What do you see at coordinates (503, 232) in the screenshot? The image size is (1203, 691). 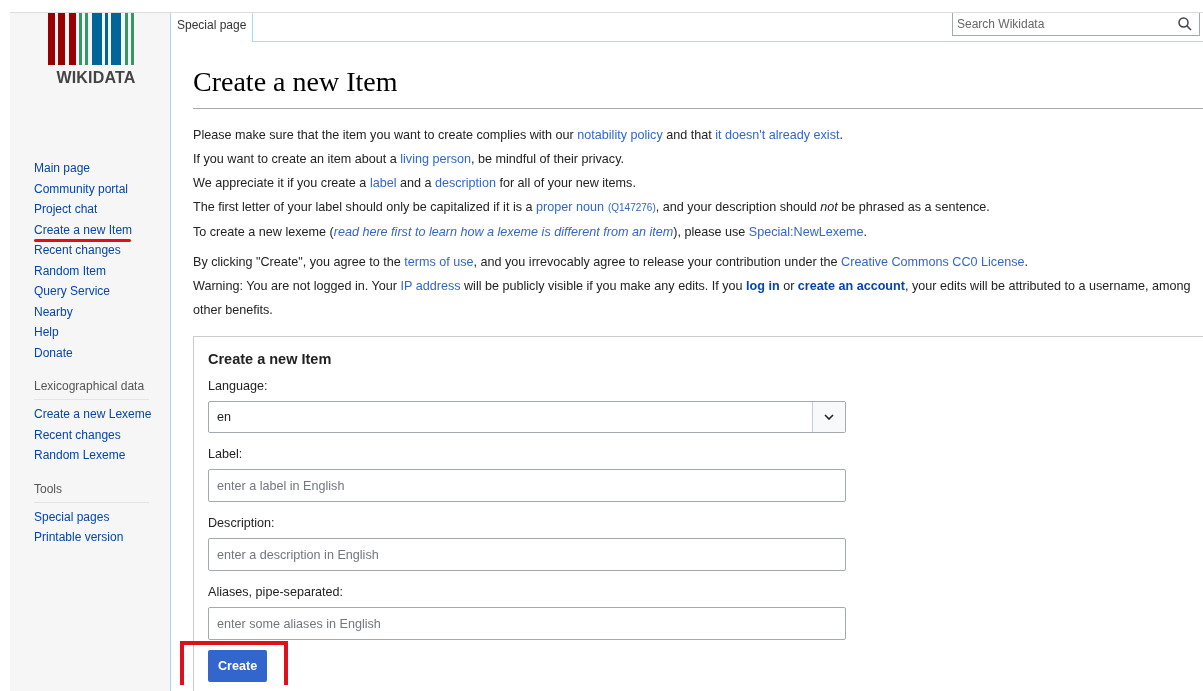 I see `link: read here first to learn how a lexeme is different from an item` at bounding box center [503, 232].